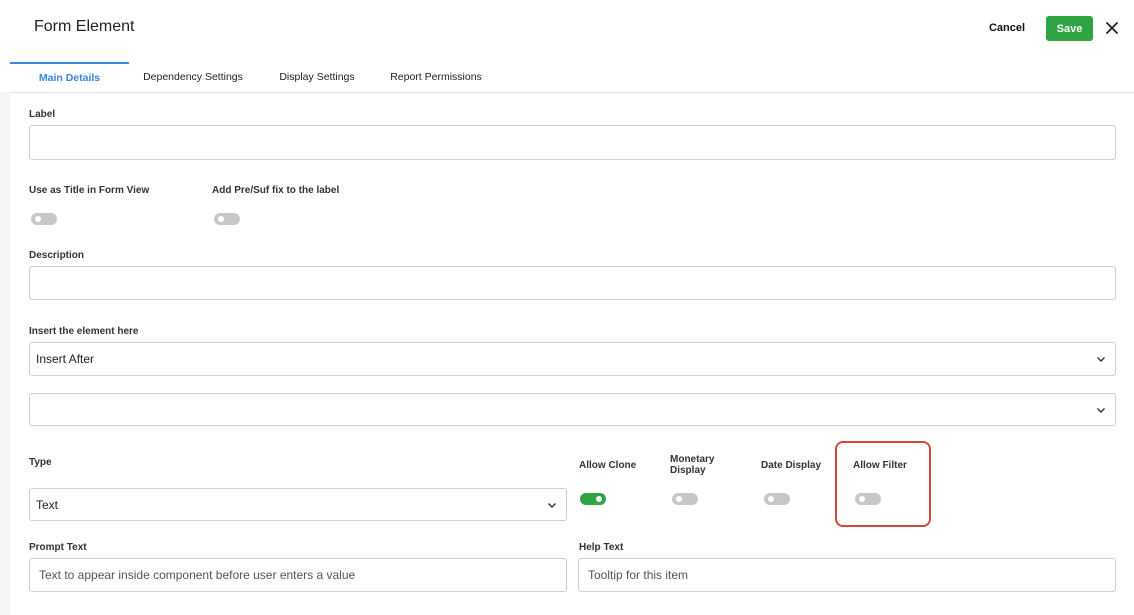 The image size is (1134, 615). What do you see at coordinates (298, 504) in the screenshot?
I see `type-select: Text` at bounding box center [298, 504].